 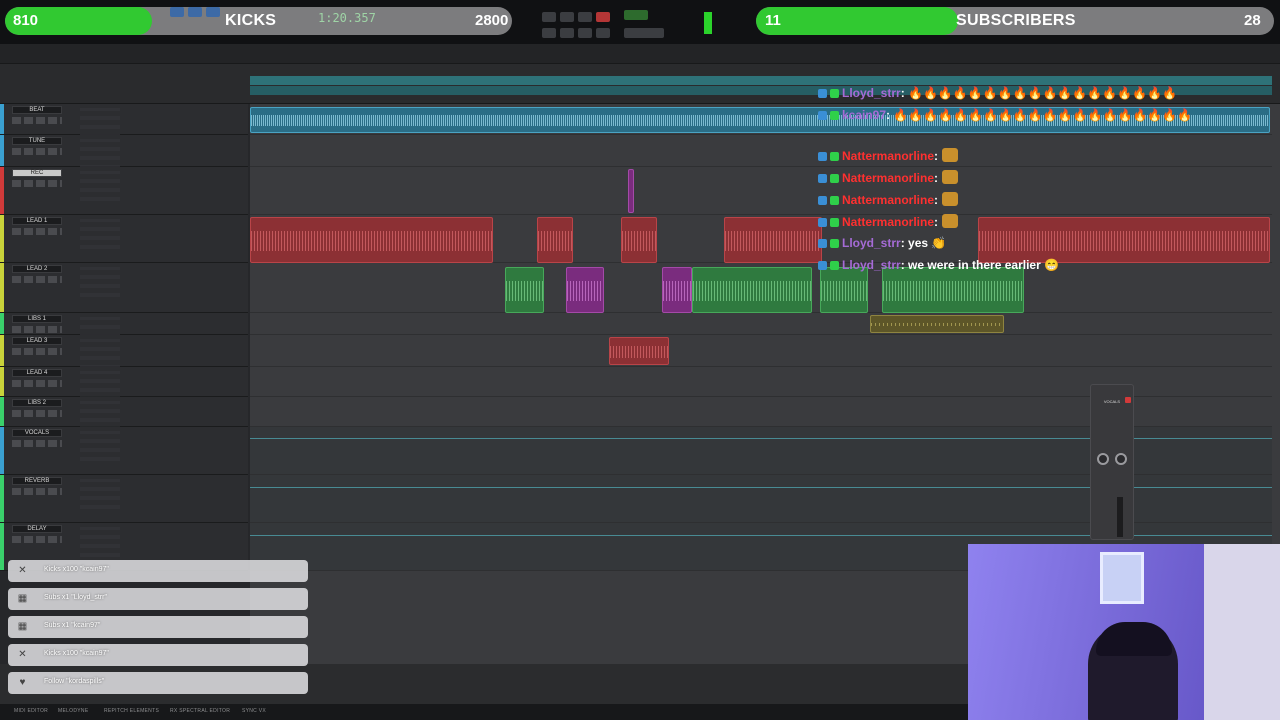 What do you see at coordinates (37, 269) in the screenshot?
I see `track-name: LEAD 2` at bounding box center [37, 269].